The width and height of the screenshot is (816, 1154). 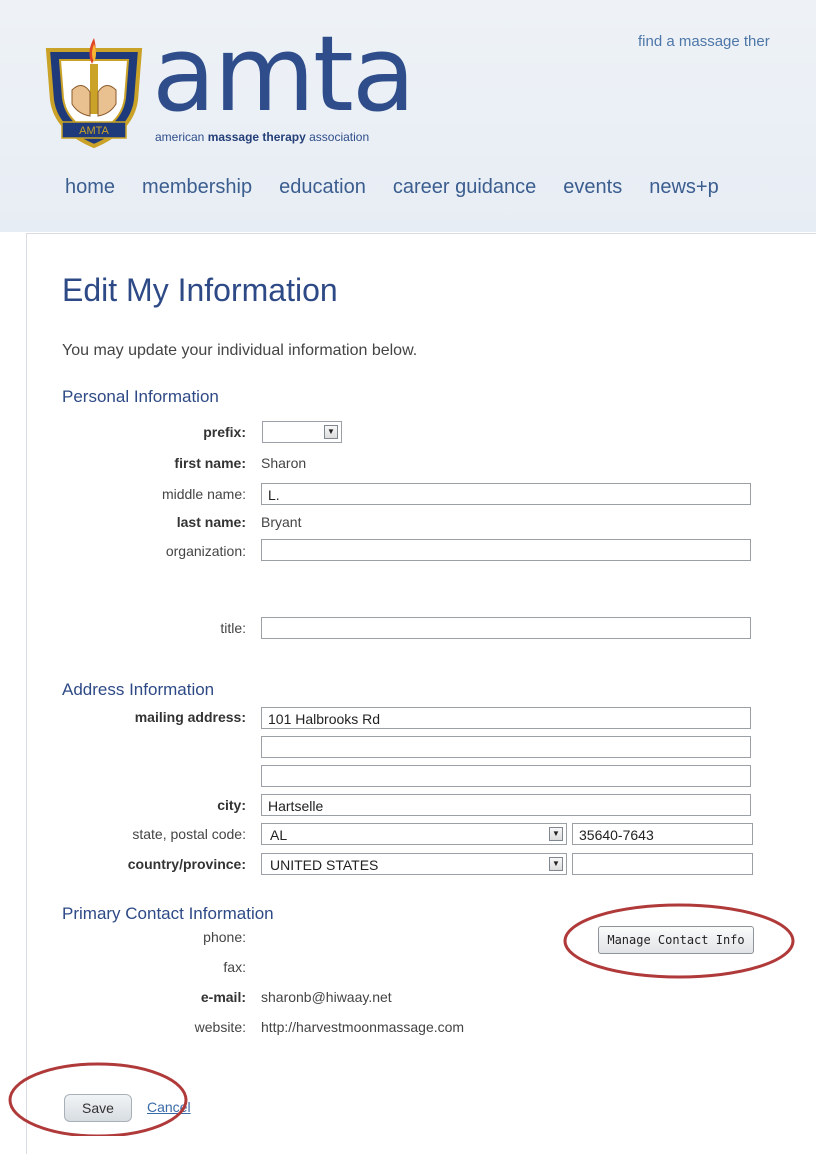 I want to click on amta-emblem-icon: AMTA, so click(x=94, y=93).